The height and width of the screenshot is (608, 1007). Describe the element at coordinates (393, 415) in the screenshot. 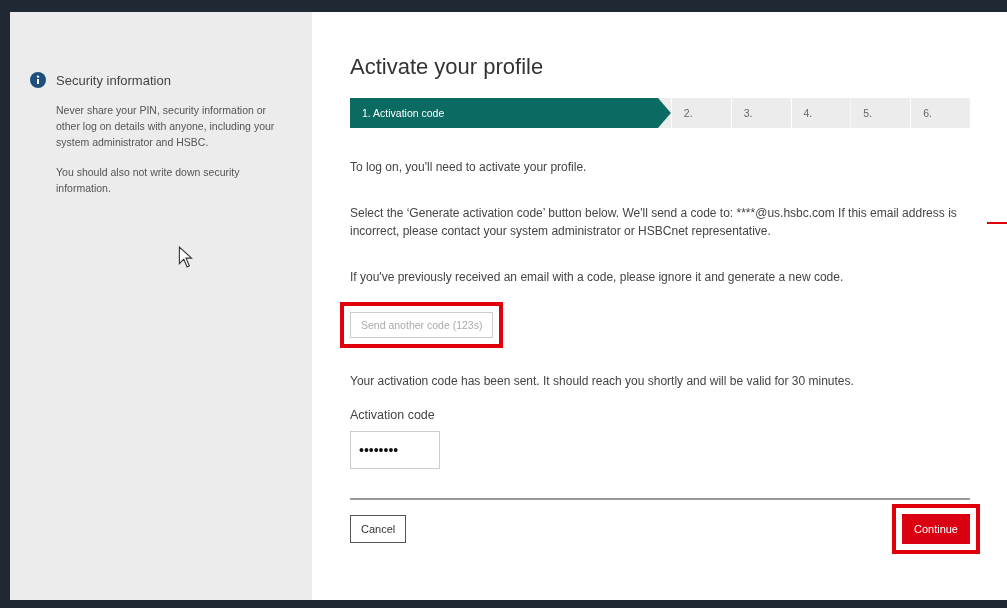

I see `field-label: Activation code` at that location.